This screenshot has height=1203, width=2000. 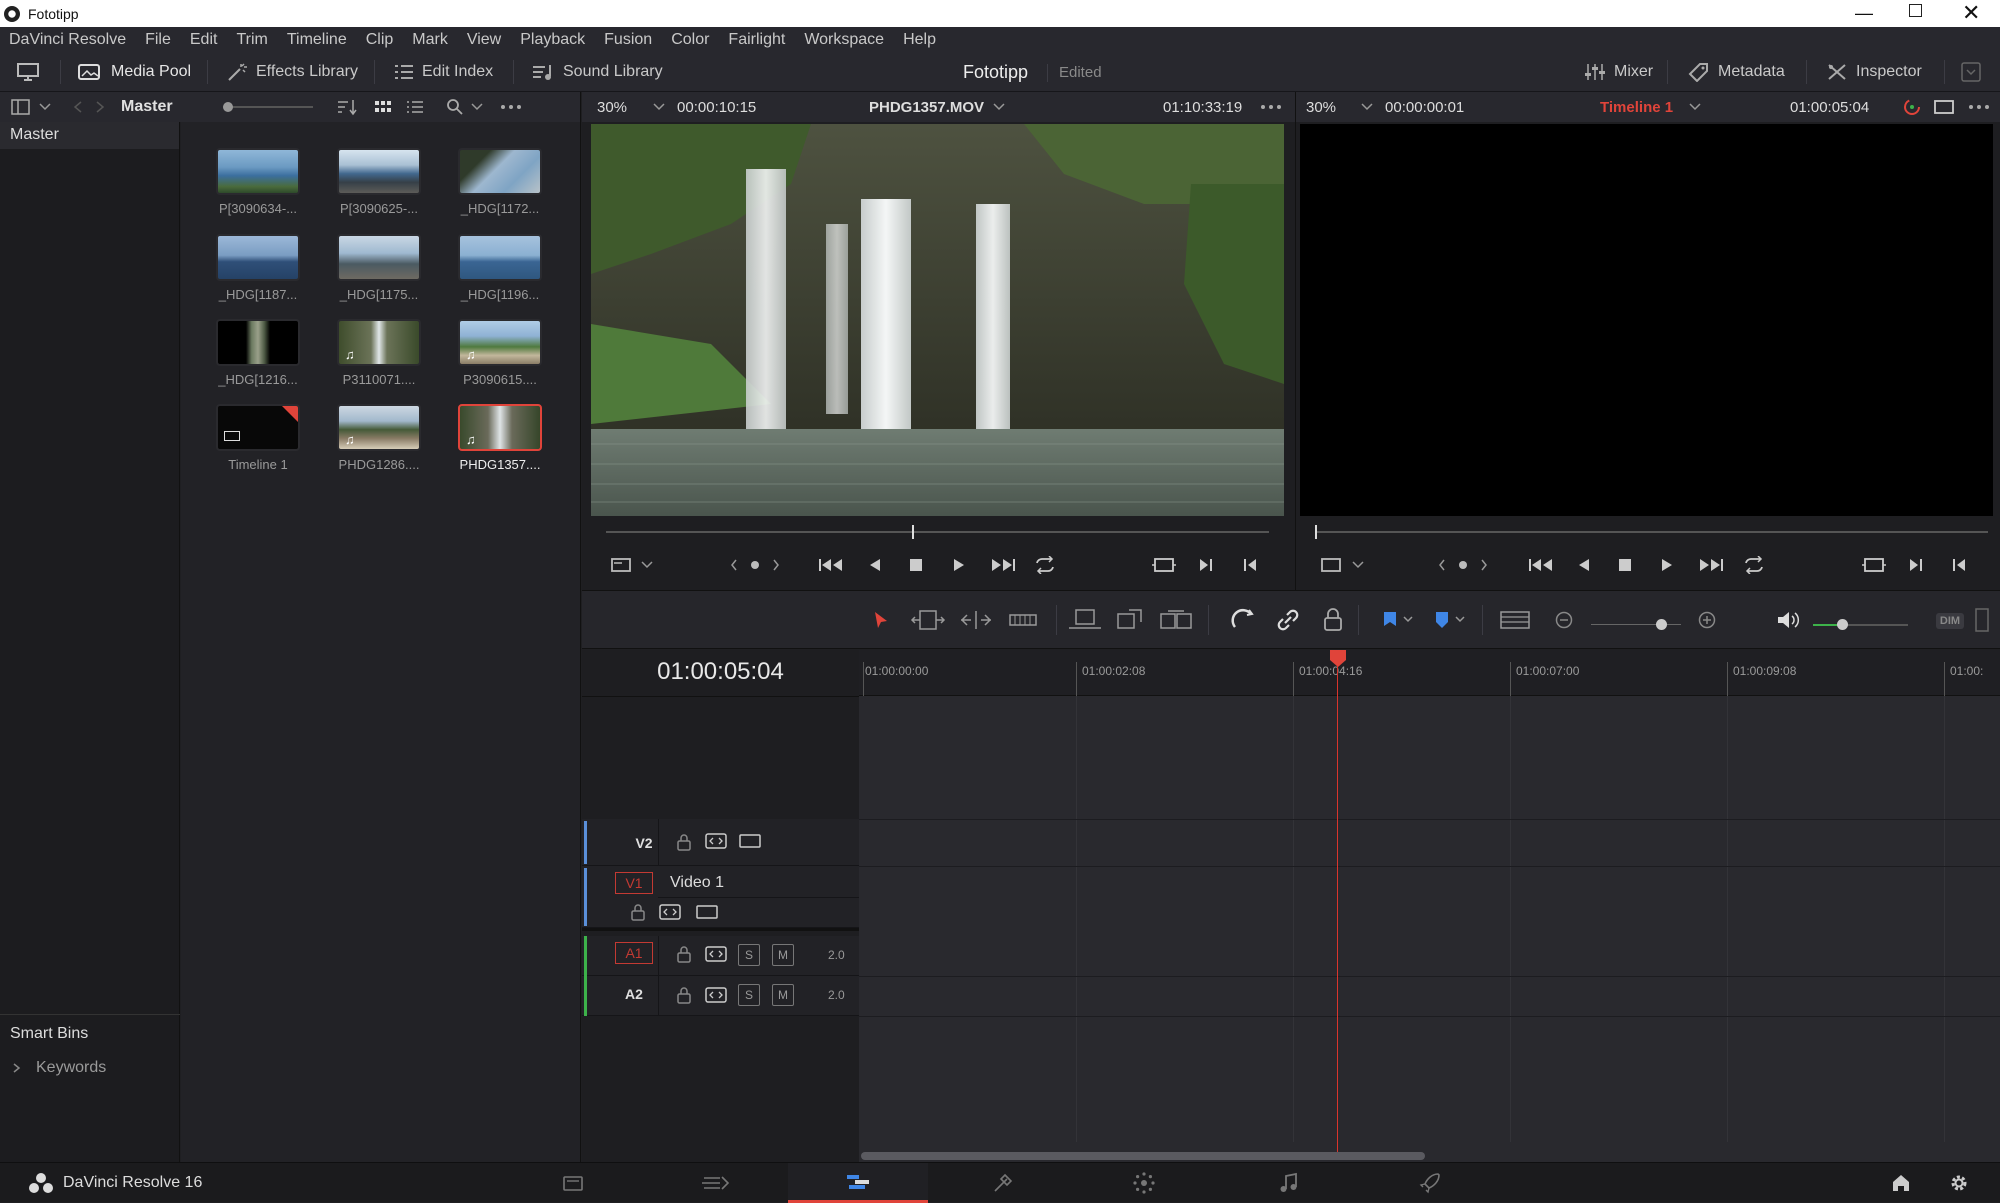 I want to click on page-cut-button, so click(x=715, y=1183).